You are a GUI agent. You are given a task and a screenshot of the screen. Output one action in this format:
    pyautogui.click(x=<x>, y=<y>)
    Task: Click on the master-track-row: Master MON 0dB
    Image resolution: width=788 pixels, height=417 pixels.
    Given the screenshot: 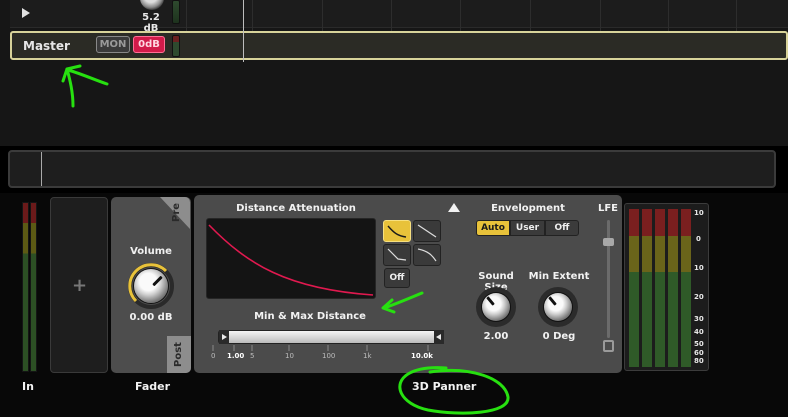 What is the action you would take?
    pyautogui.click(x=399, y=45)
    